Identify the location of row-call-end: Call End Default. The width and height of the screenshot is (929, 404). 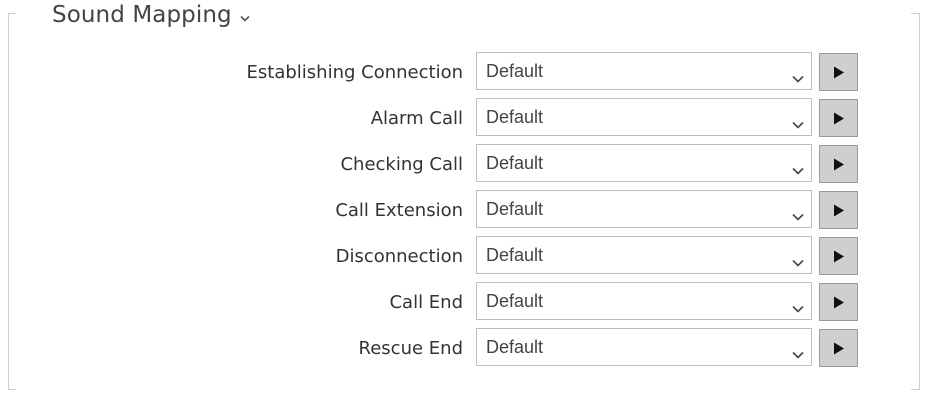
(464, 302).